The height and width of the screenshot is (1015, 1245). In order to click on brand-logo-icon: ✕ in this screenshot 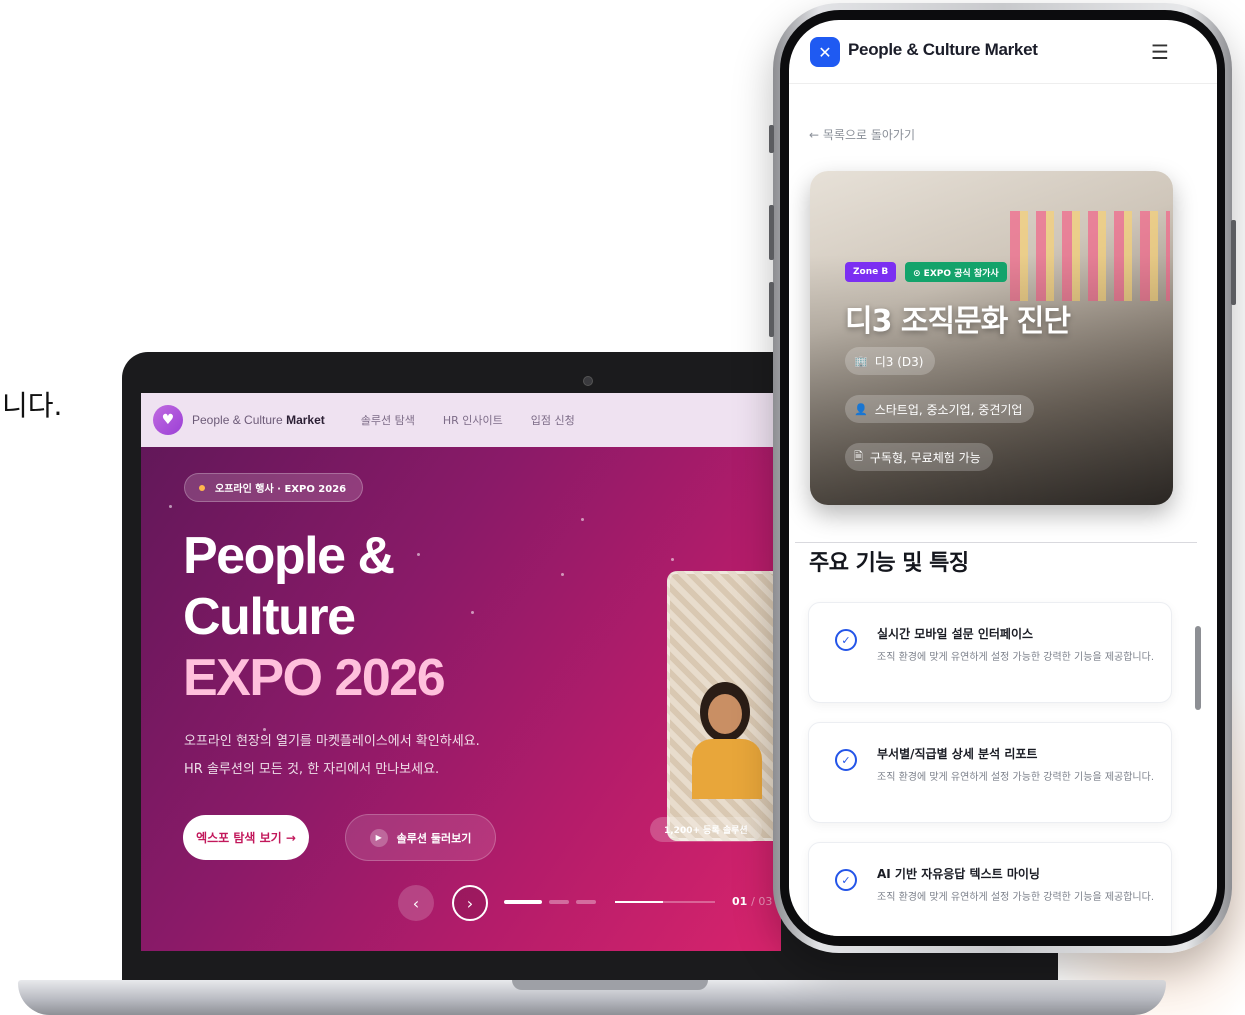, I will do `click(825, 52)`.